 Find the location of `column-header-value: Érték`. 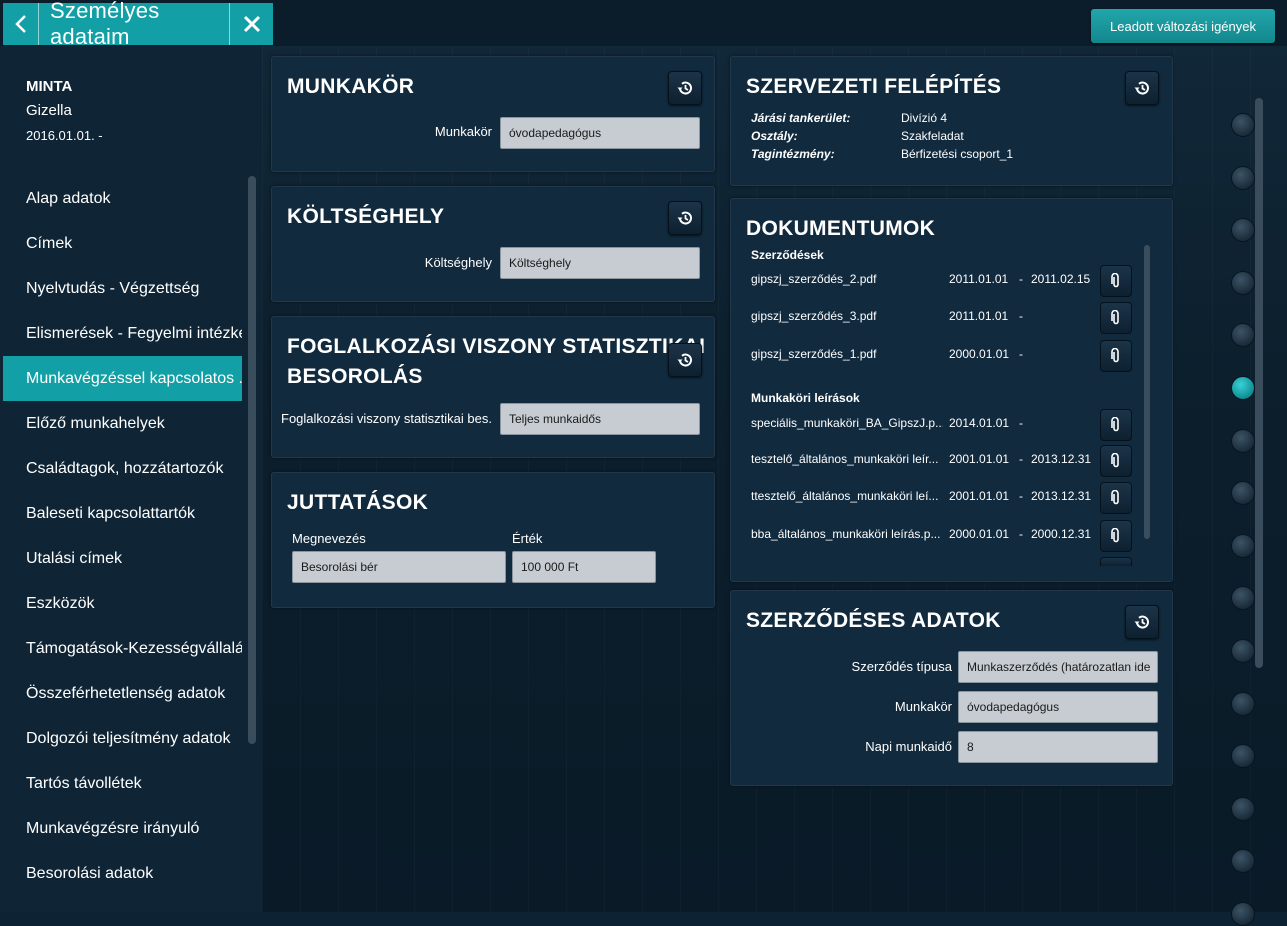

column-header-value: Érték is located at coordinates (527, 538).